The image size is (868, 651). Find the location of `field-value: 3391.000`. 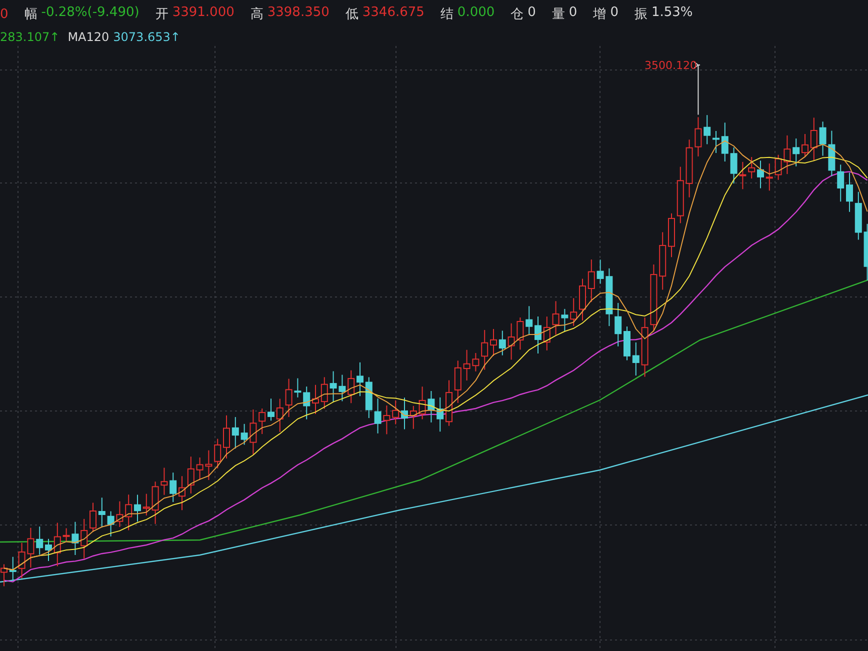

field-value: 3391.000 is located at coordinates (203, 13).